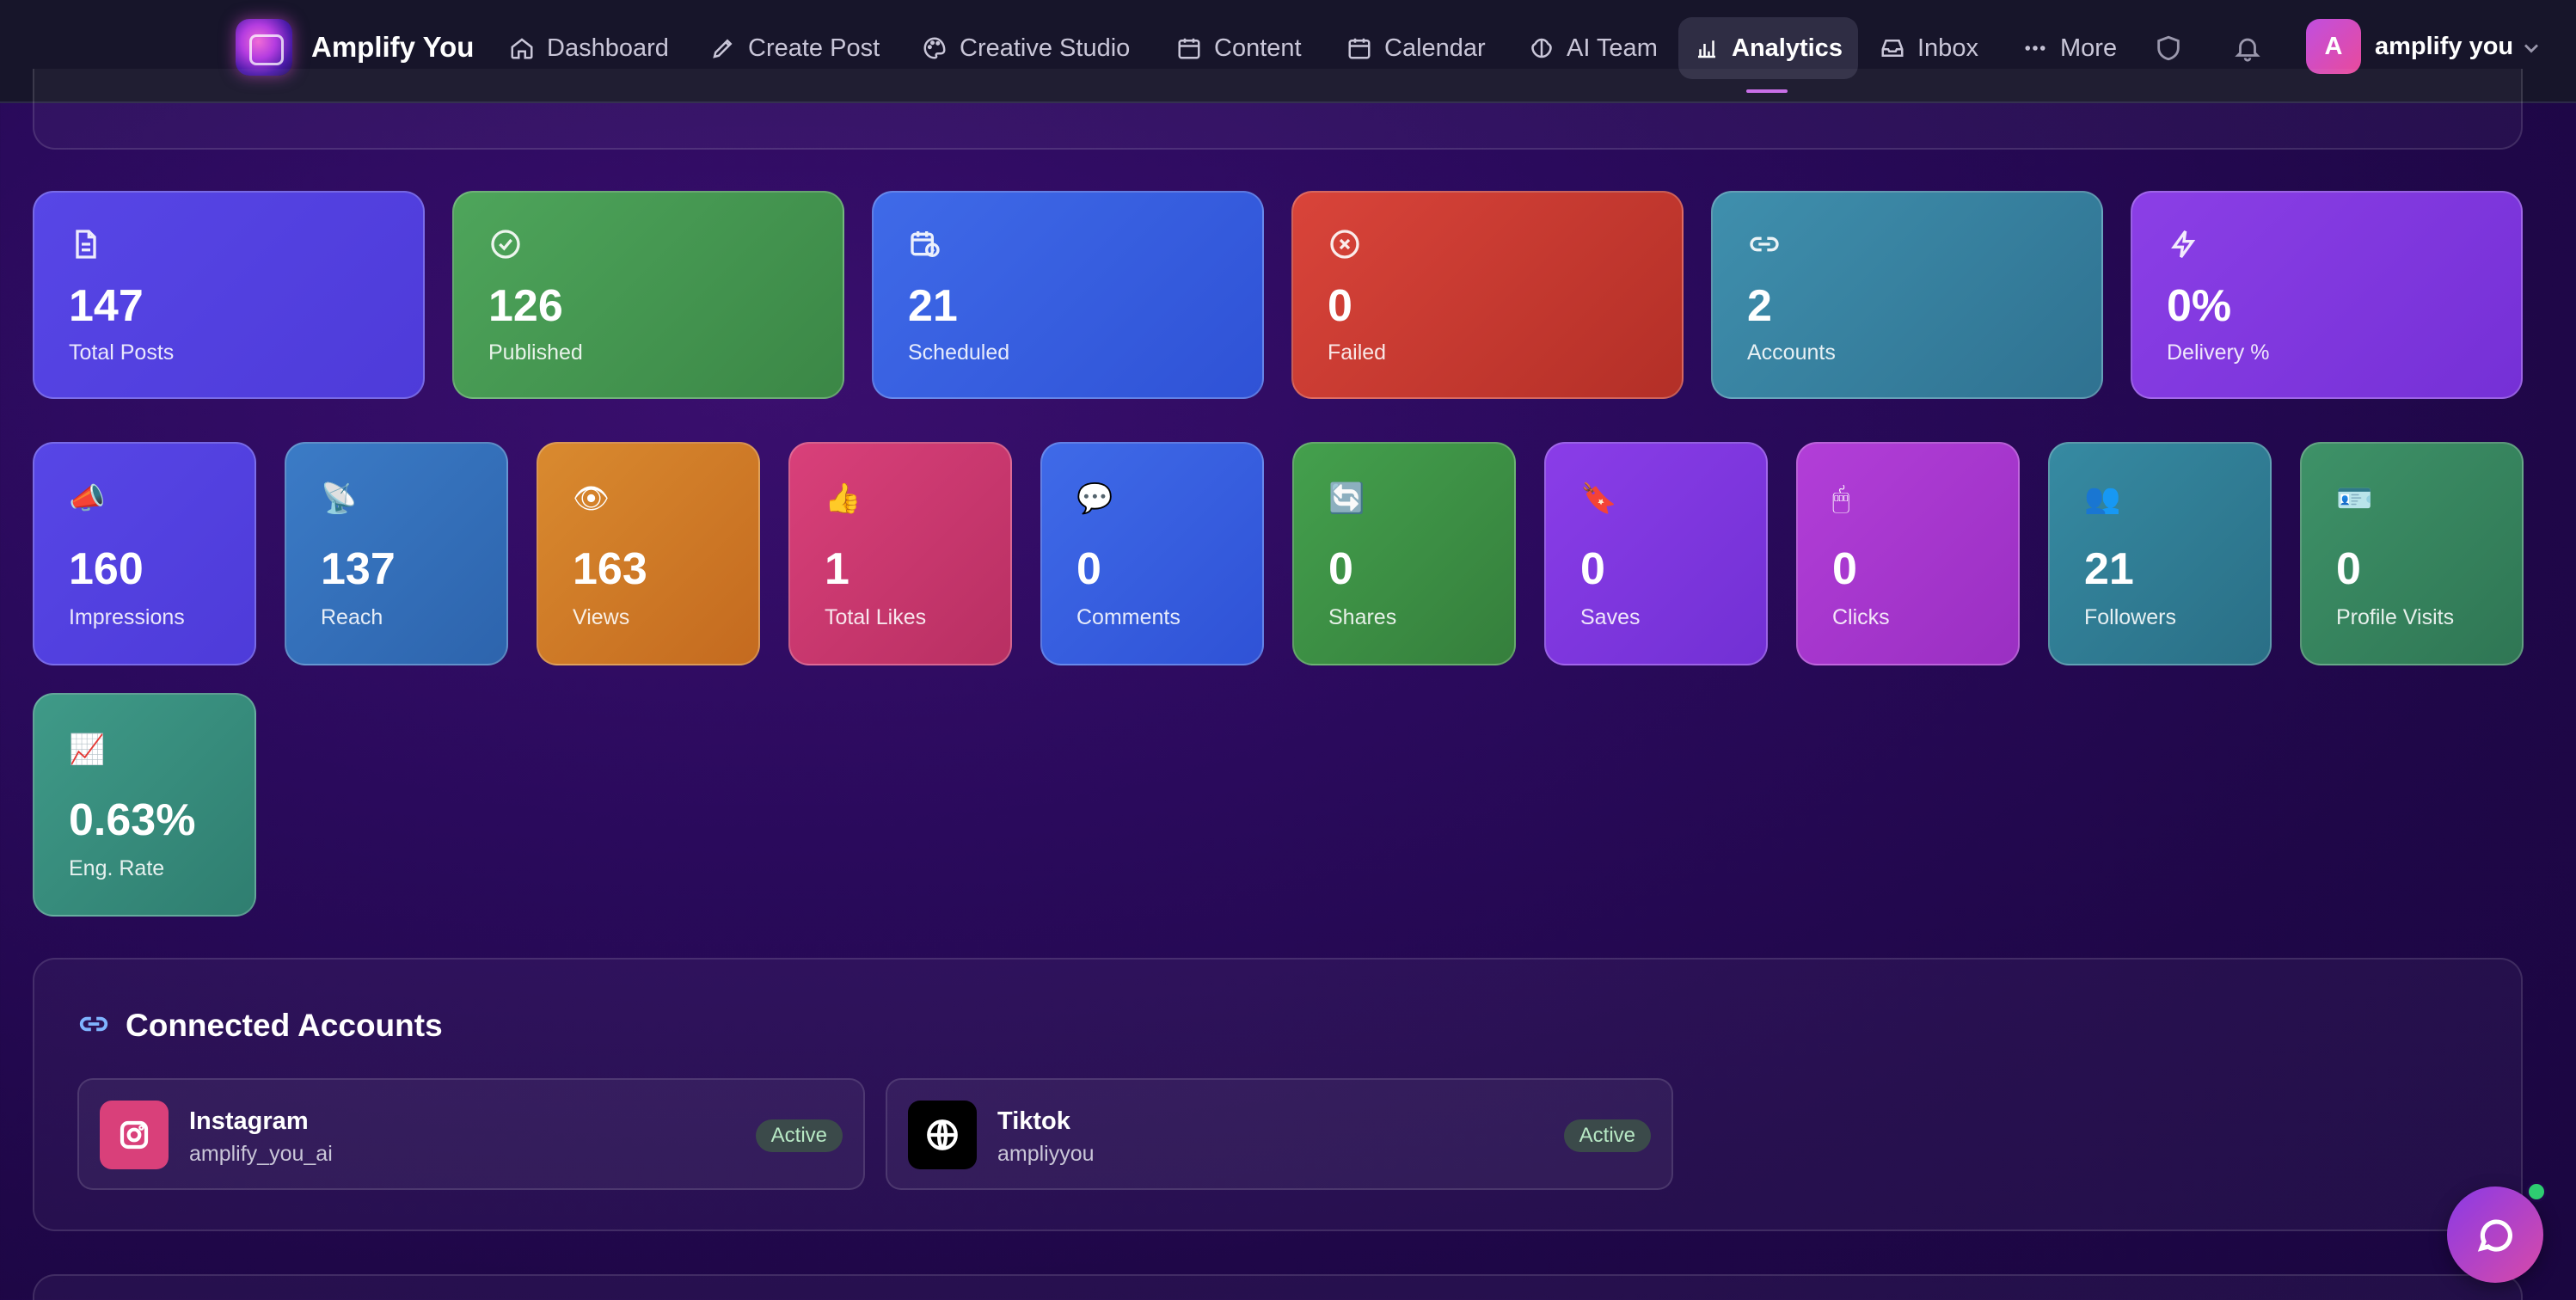 The image size is (2576, 1300). What do you see at coordinates (1094, 498) in the screenshot?
I see `speech-bubble-icon: 💬` at bounding box center [1094, 498].